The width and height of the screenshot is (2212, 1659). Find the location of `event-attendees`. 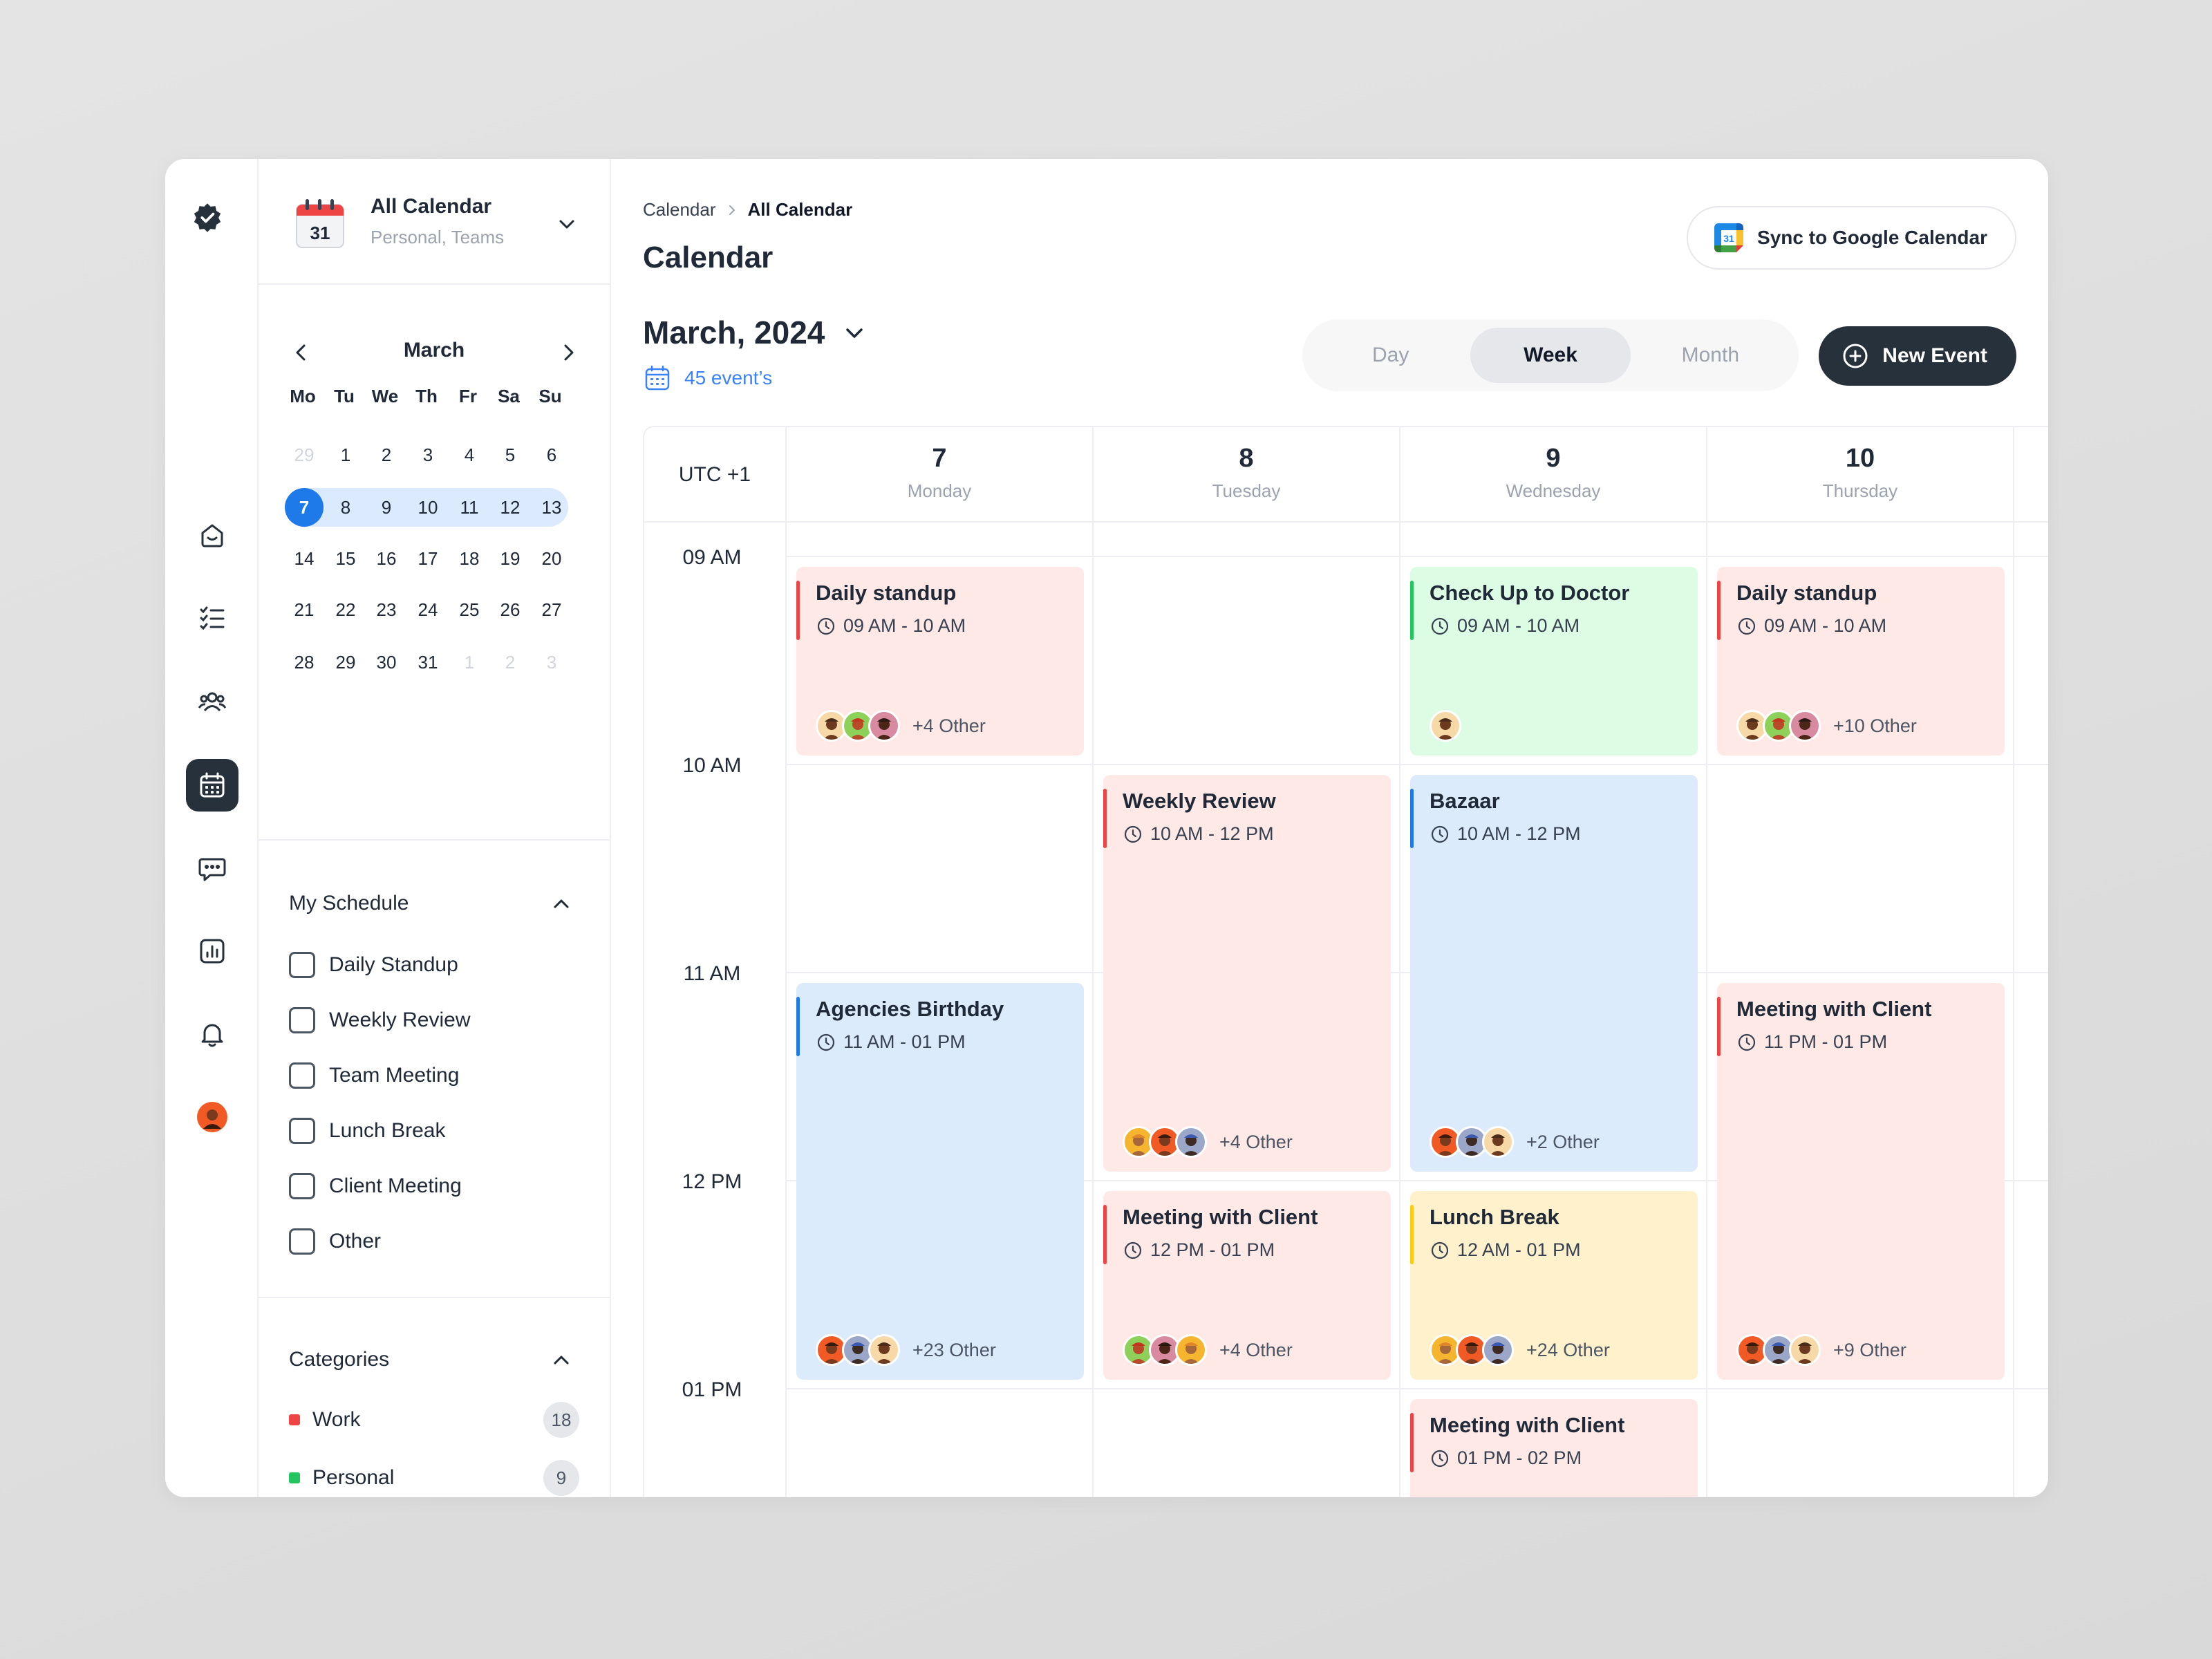

event-attendees is located at coordinates (1446, 726).